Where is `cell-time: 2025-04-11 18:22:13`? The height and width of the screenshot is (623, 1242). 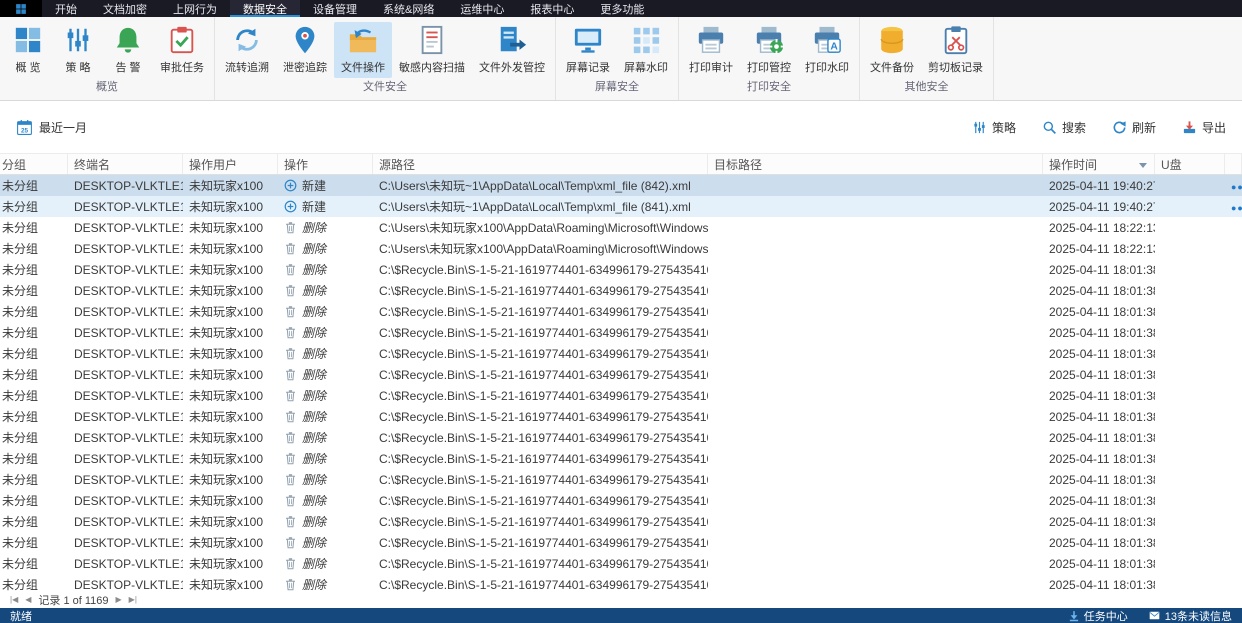 cell-time: 2025-04-11 18:22:13 is located at coordinates (1102, 227).